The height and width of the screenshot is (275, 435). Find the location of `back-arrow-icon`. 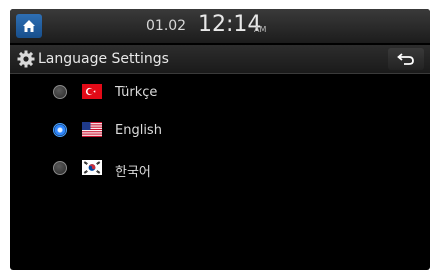

back-arrow-icon is located at coordinates (405, 59).